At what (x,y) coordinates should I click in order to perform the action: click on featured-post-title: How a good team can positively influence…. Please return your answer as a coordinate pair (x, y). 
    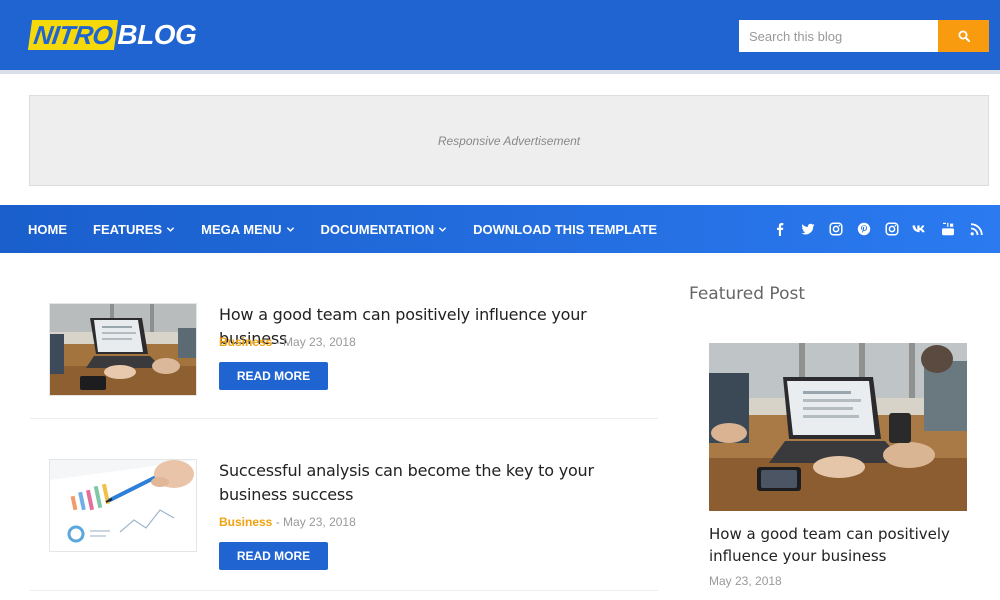
    Looking at the image, I should click on (844, 545).